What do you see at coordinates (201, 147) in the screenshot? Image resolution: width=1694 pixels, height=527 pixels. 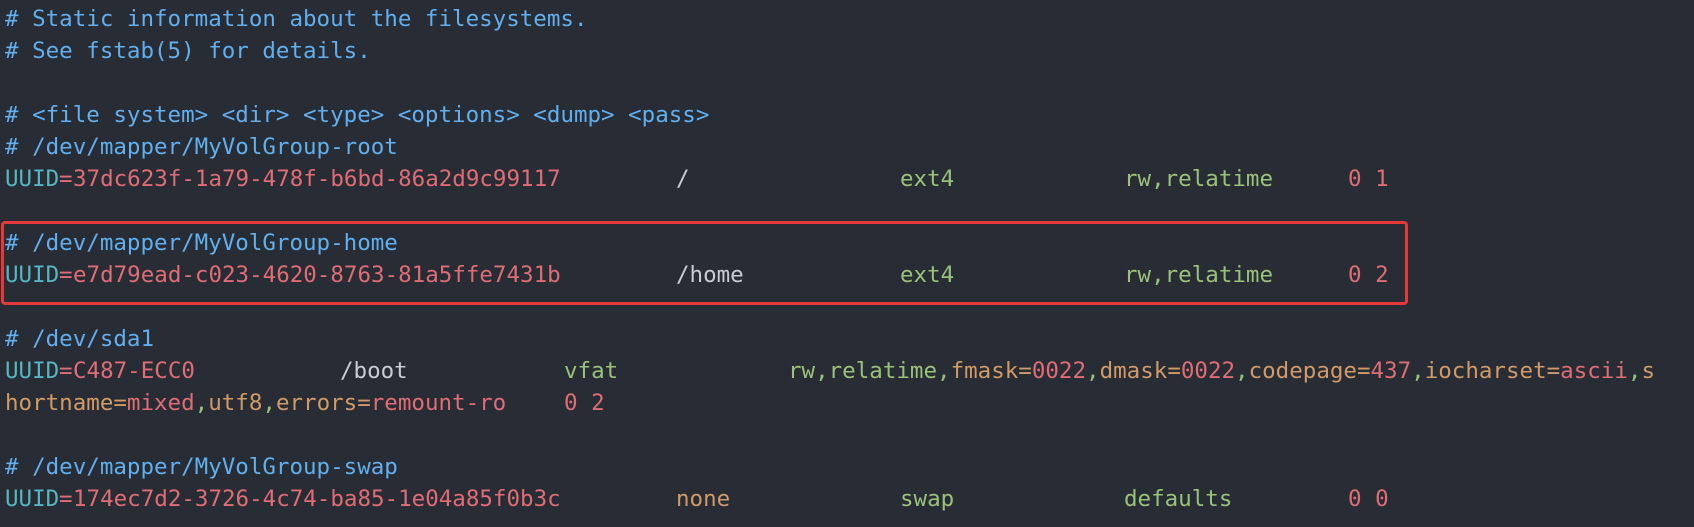 I see `comment-root-device: # /dev/mapper/MyVolGroup-root` at bounding box center [201, 147].